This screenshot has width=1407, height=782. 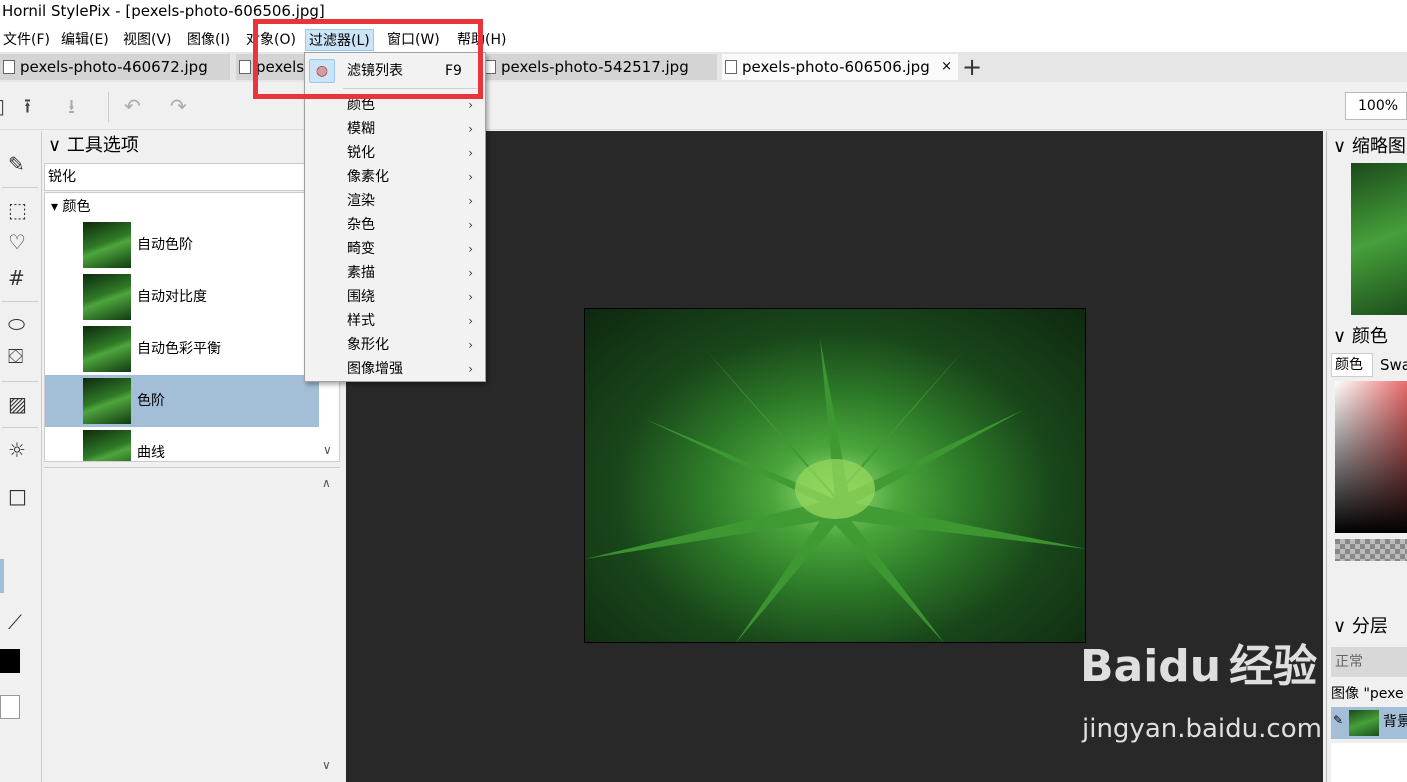 I want to click on redo-icon: ↷, so click(x=178, y=106).